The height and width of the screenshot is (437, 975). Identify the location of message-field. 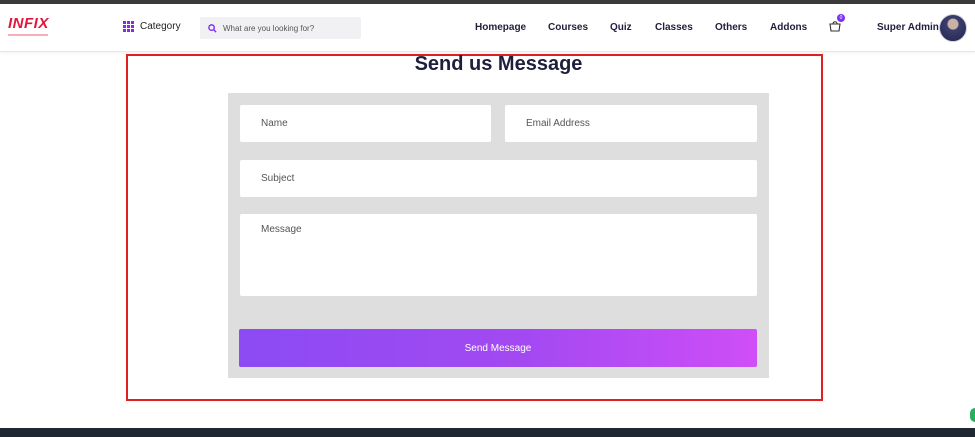
(498, 255).